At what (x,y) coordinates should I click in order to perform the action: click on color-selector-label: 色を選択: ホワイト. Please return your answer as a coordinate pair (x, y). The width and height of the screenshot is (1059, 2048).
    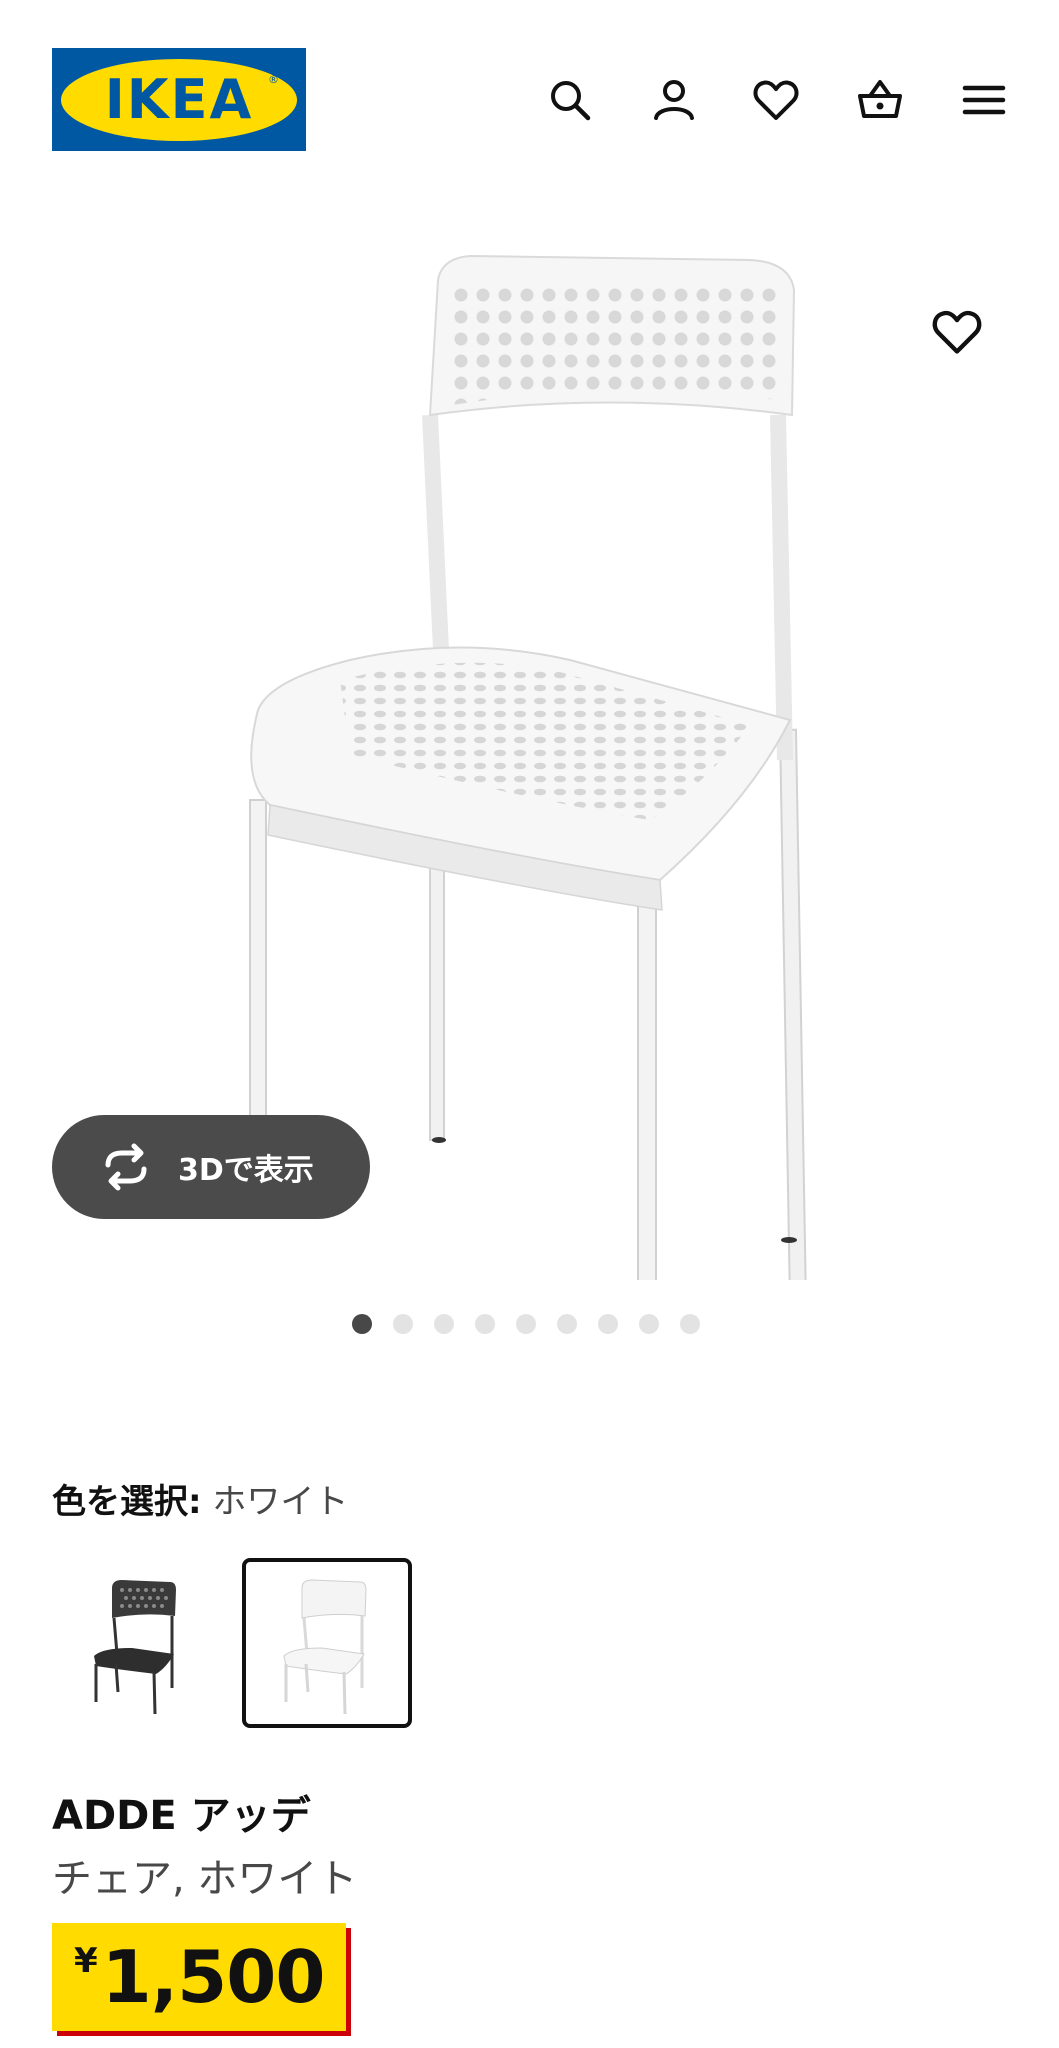
    Looking at the image, I should click on (200, 1498).